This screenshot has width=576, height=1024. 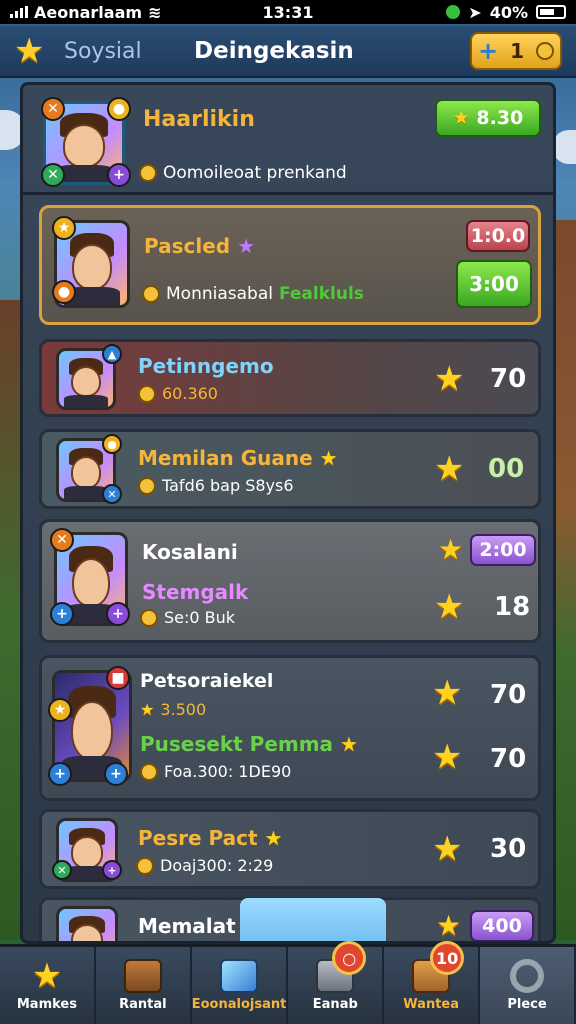 I want to click on nav-item-rantal: Rantal, so click(x=144, y=985).